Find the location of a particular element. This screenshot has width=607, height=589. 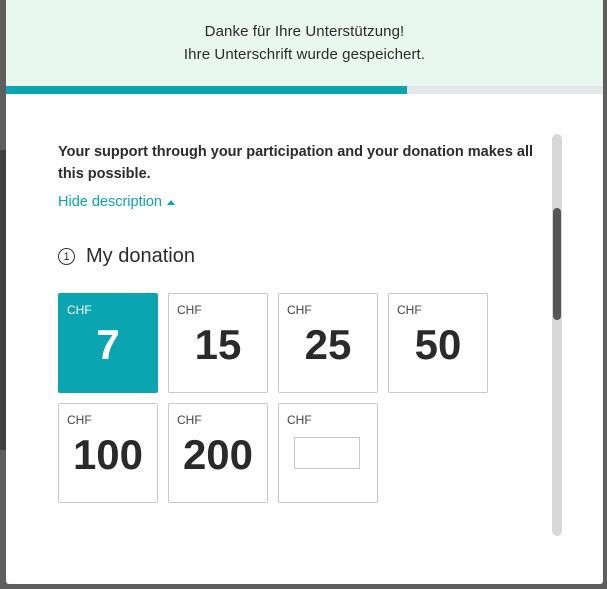

amount-option-15: CHF 15 is located at coordinates (218, 343).